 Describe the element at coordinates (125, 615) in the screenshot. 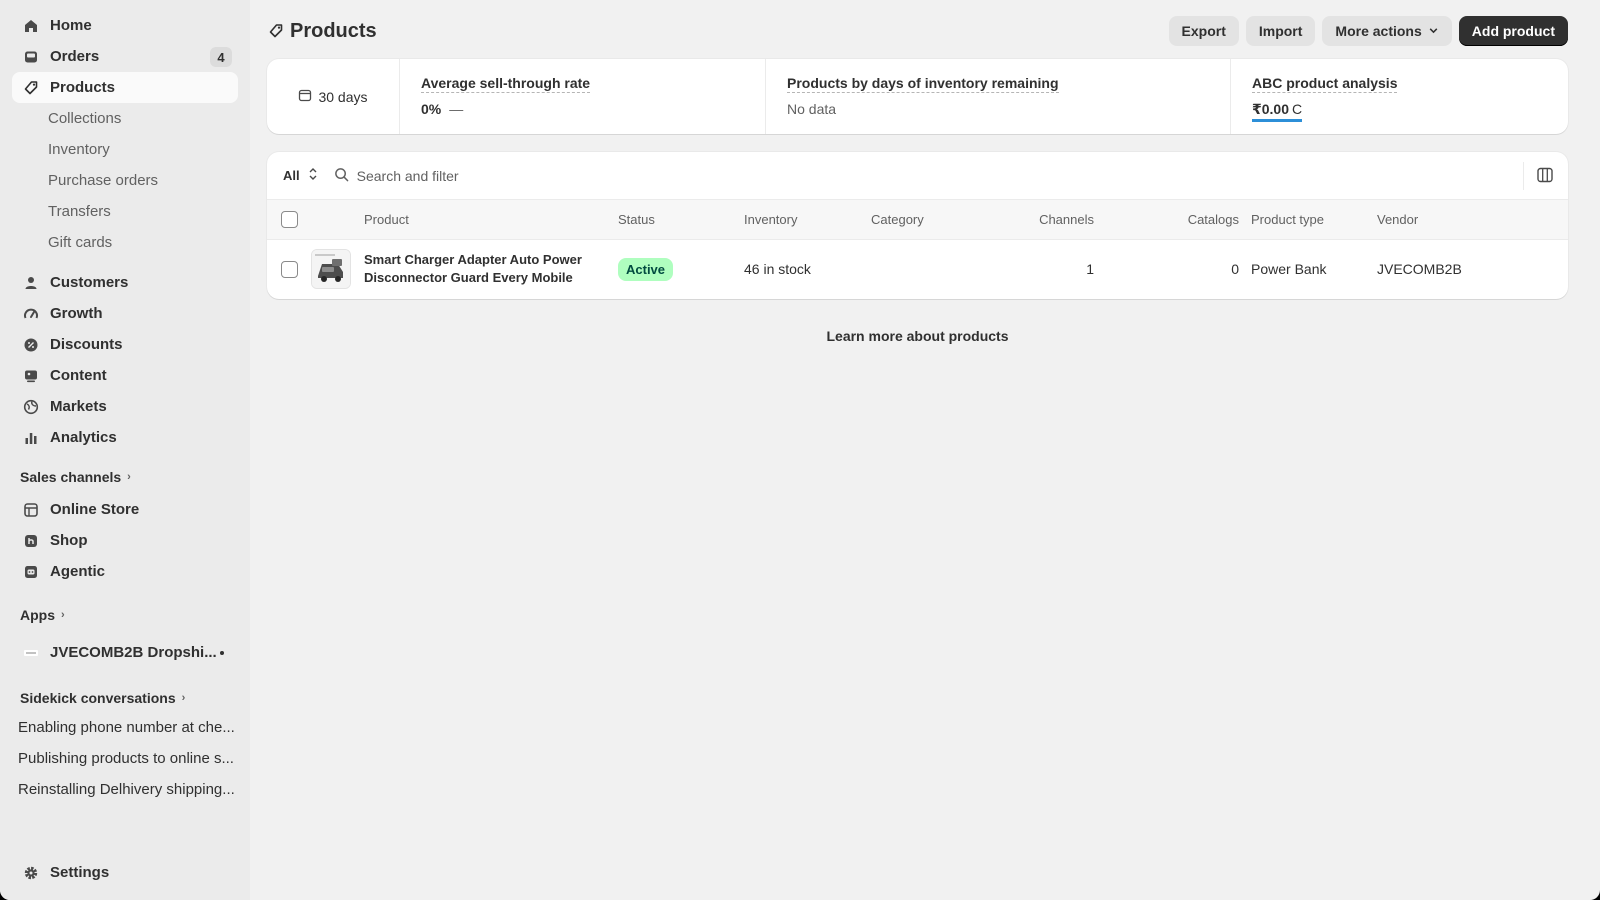

I see `apps-section: Apps ›` at that location.